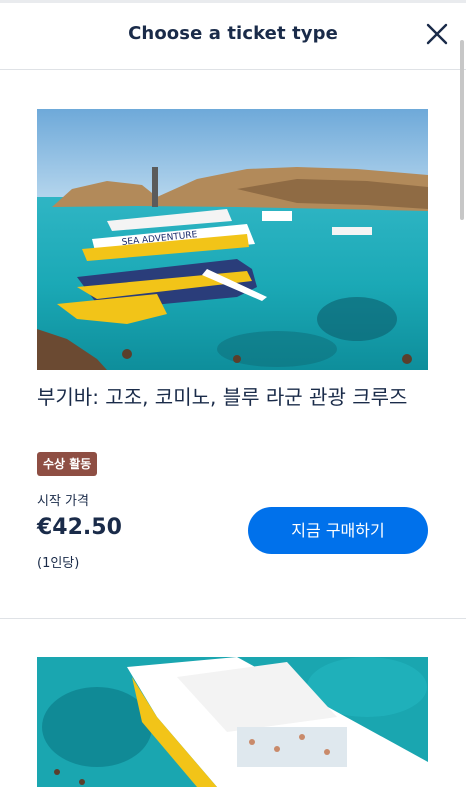  I want to click on close-icon, so click(437, 34).